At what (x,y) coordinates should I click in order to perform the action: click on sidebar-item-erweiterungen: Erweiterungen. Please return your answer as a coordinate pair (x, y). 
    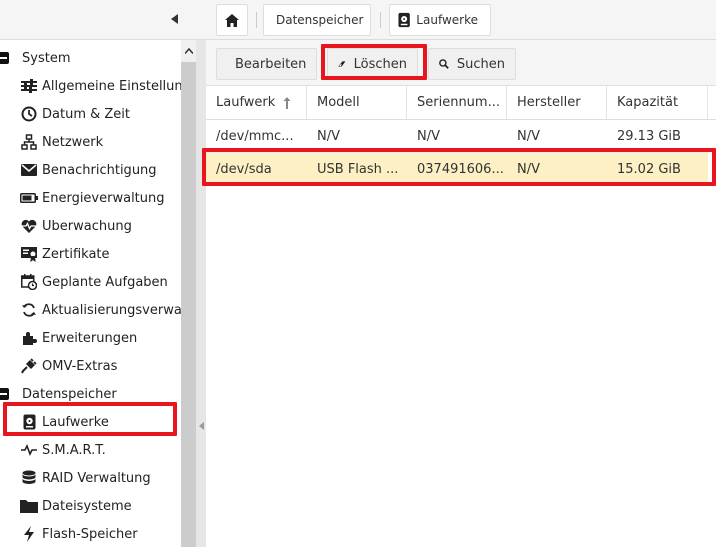
    Looking at the image, I should click on (90, 338).